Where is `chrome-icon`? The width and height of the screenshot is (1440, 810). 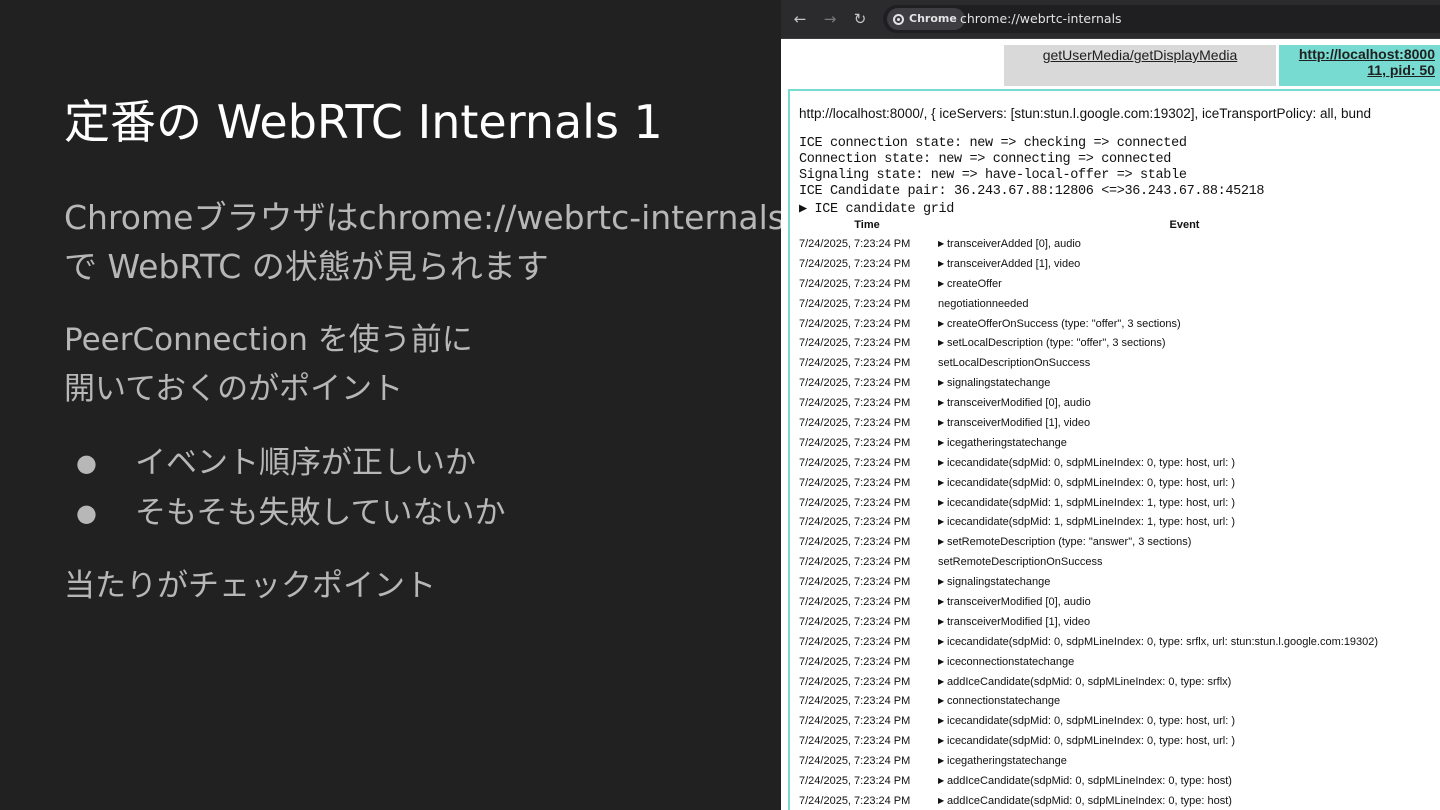
chrome-icon is located at coordinates (898, 19).